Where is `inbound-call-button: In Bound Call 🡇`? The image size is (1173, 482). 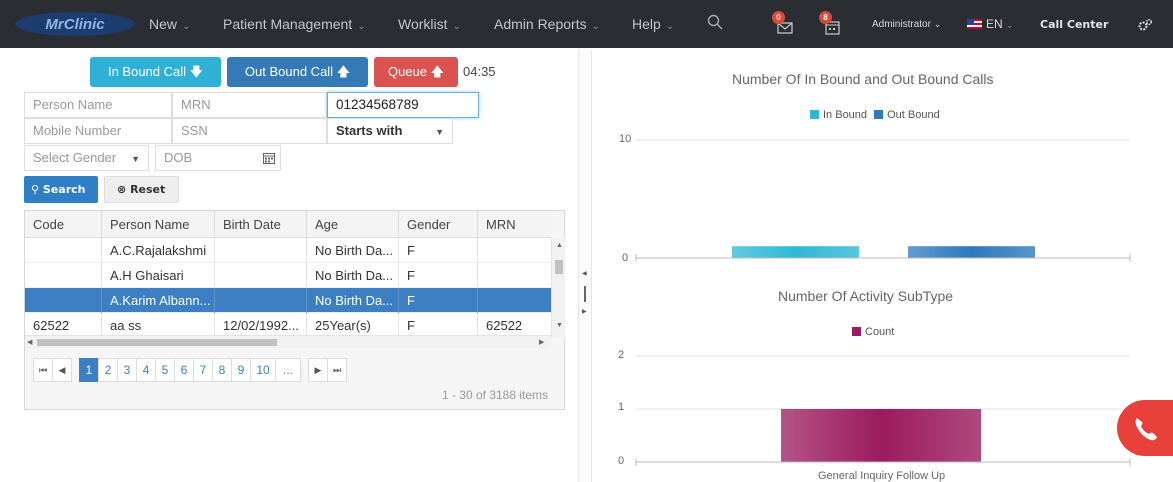 inbound-call-button: In Bound Call 🡇 is located at coordinates (155, 72).